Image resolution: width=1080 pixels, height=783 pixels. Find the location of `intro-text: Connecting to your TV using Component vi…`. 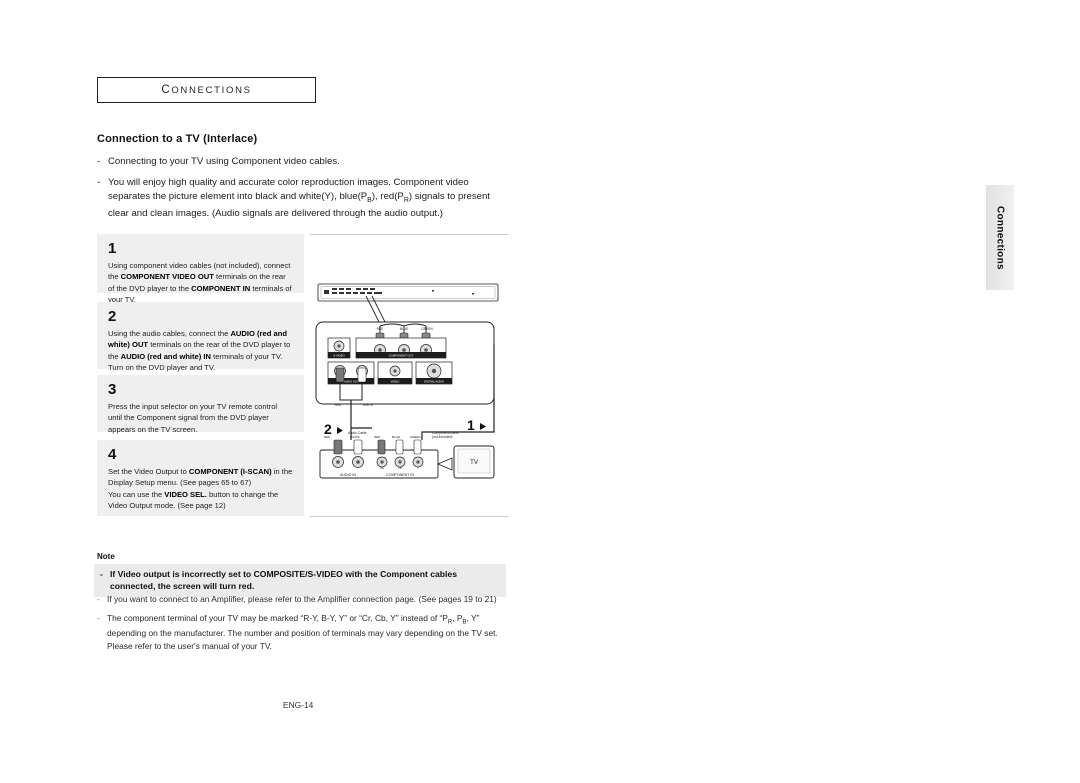

intro-text: Connecting to your TV using Component vi… is located at coordinates (224, 161).